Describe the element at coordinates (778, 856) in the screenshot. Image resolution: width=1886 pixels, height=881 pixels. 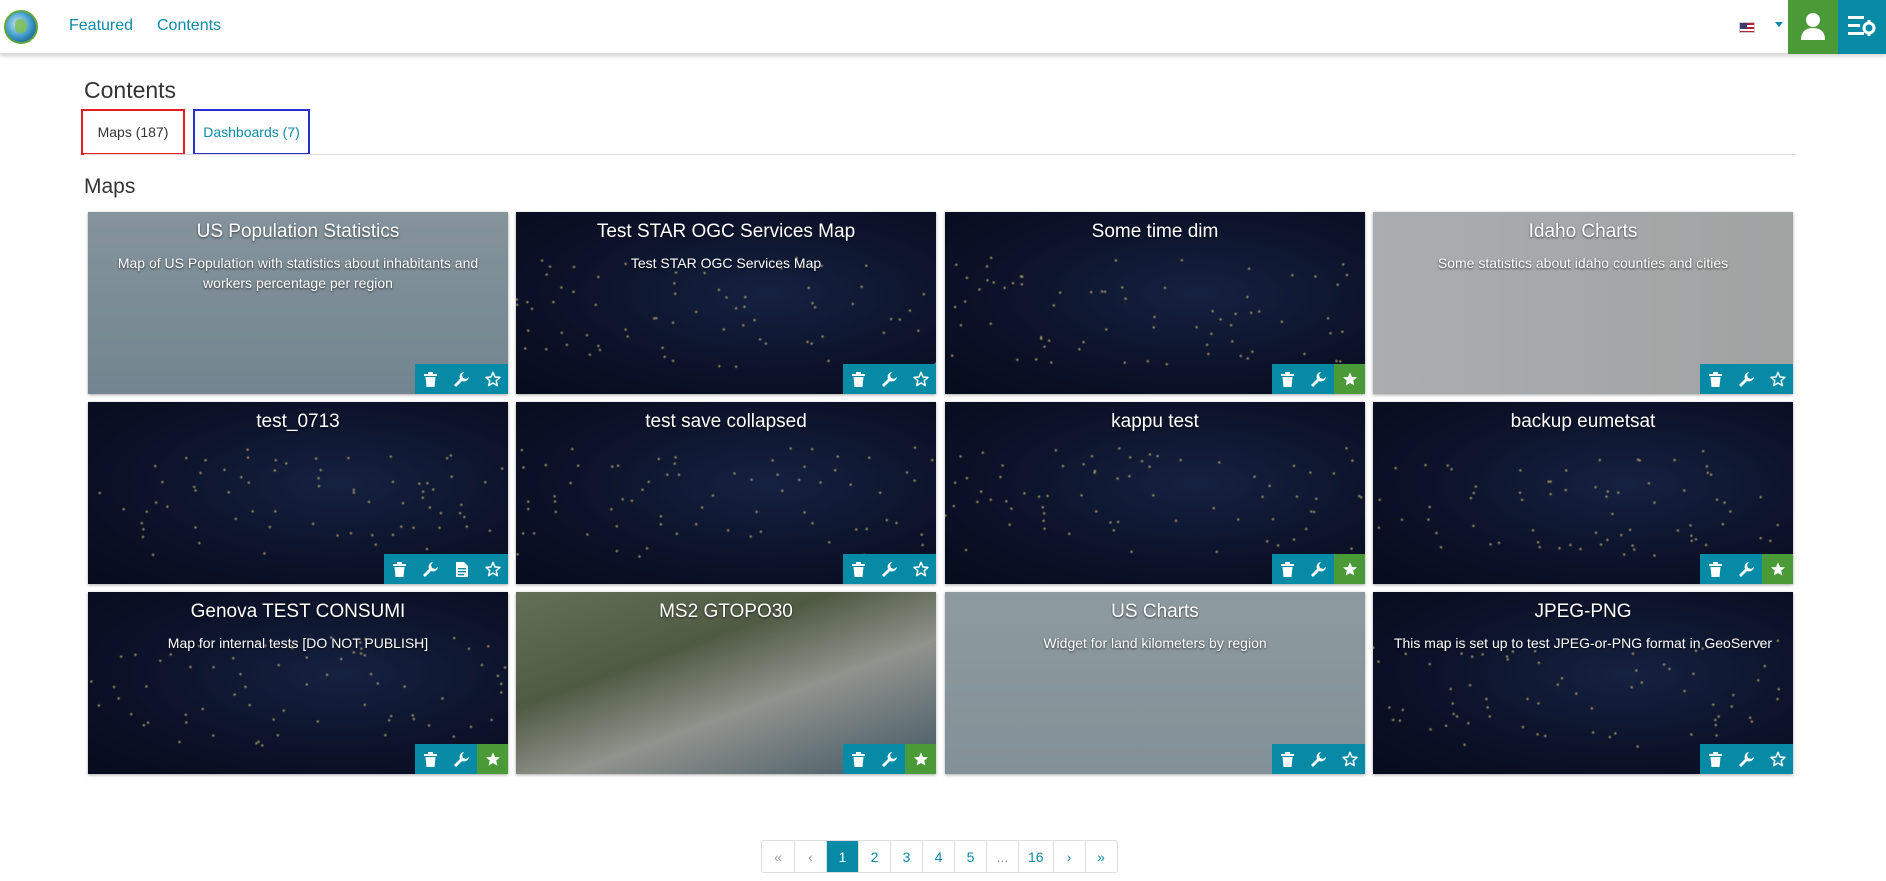
I see `pagination-first: «` at that location.